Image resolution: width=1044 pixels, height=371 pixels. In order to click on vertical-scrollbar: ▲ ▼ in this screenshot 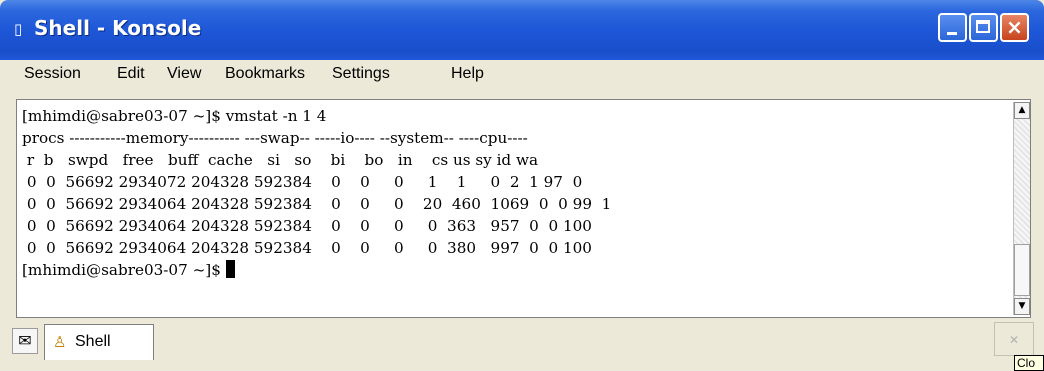, I will do `click(1021, 208)`.